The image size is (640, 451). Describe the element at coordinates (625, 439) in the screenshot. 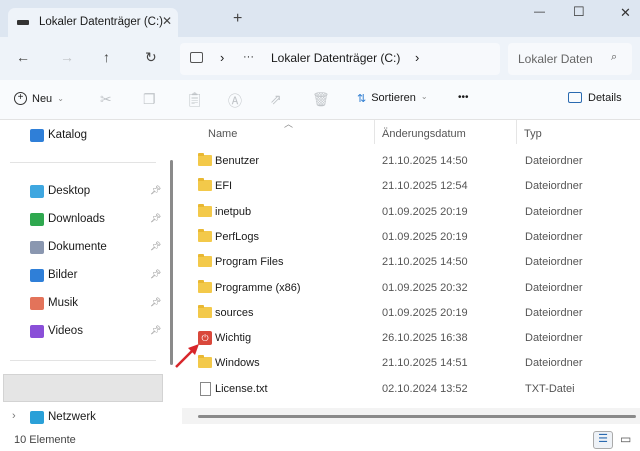

I see `tiles-view-button: ▭` at that location.